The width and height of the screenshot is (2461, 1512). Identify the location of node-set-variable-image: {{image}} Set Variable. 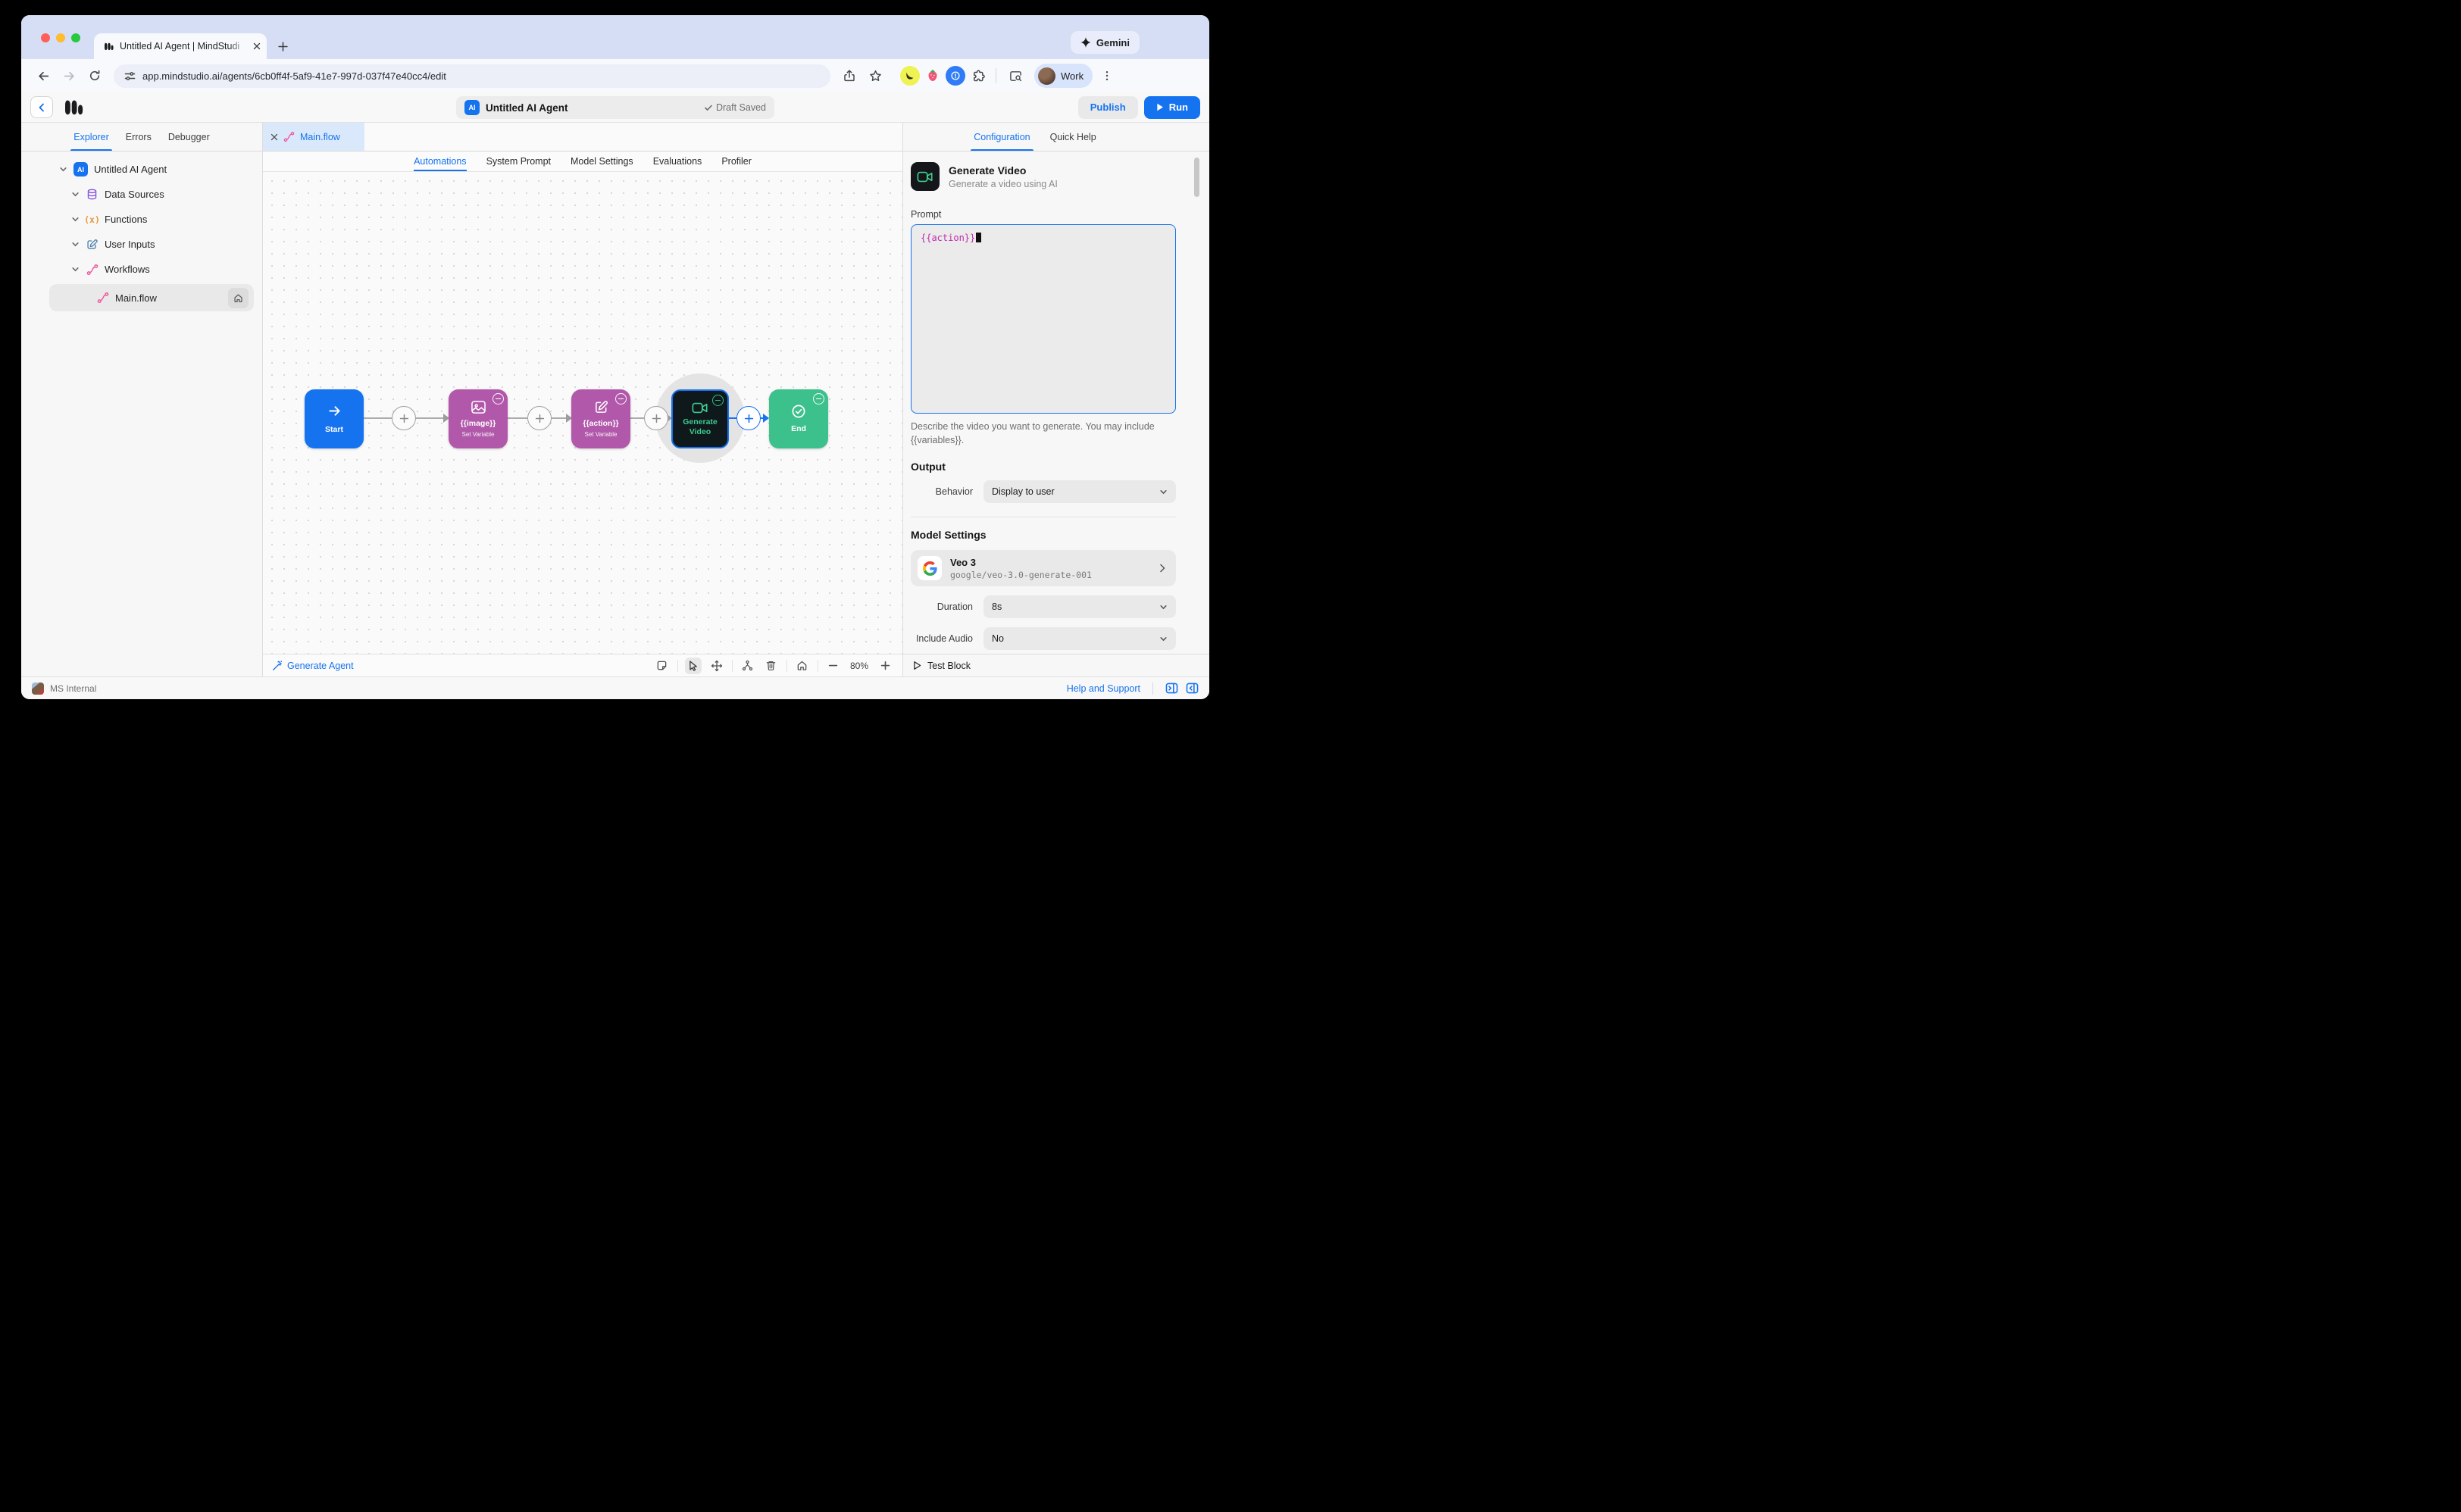
(479, 418).